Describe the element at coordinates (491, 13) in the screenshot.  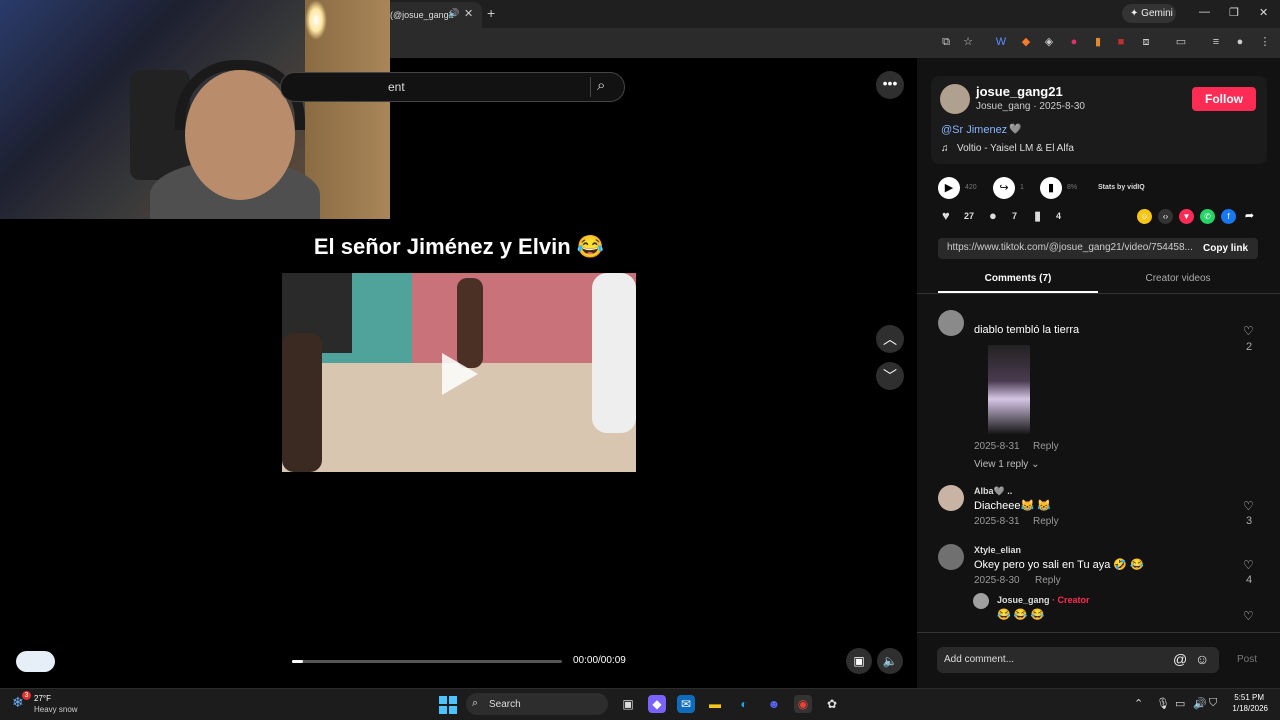
I see `new-tab-button: +` at that location.